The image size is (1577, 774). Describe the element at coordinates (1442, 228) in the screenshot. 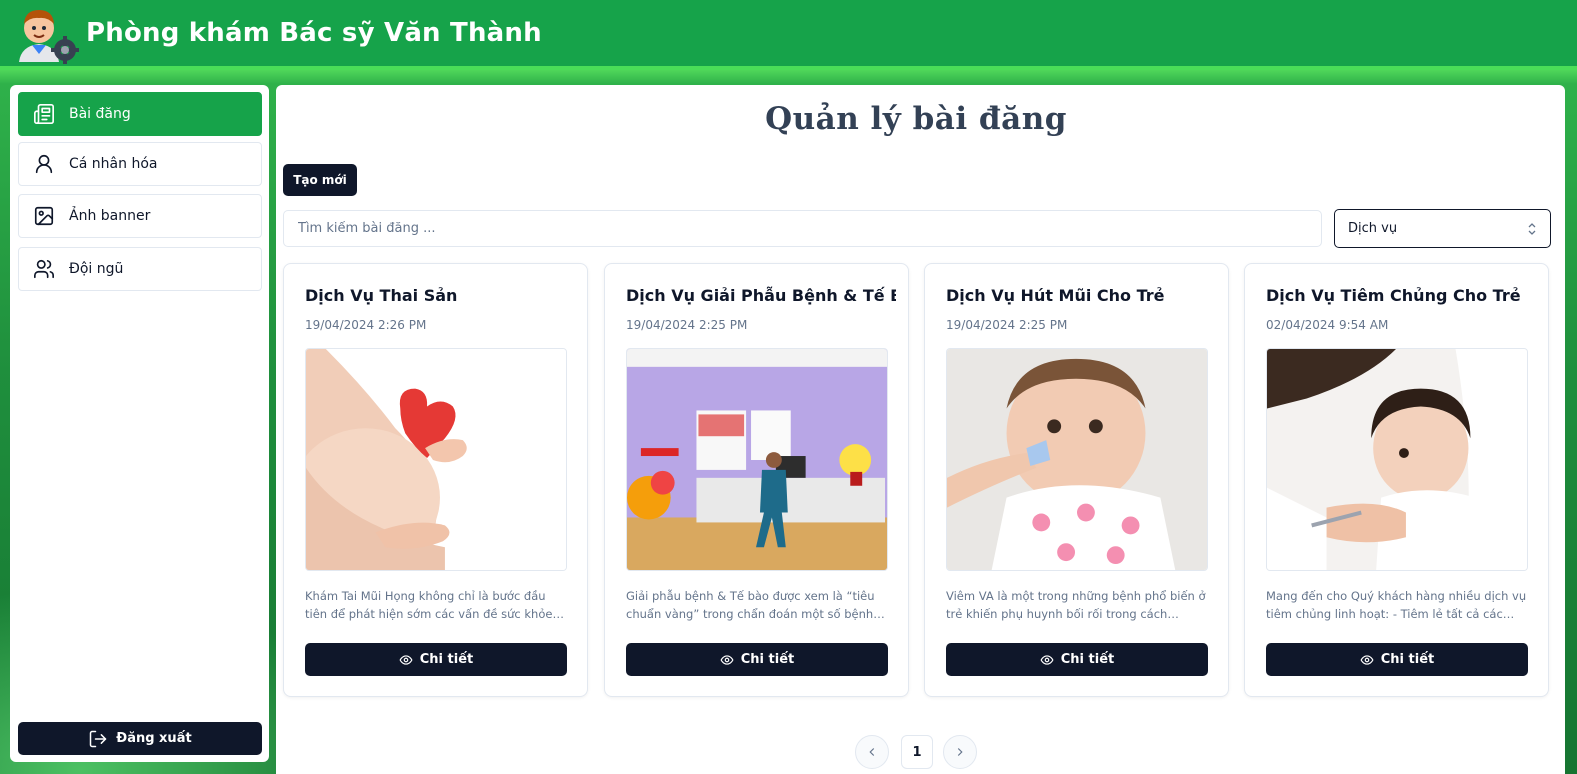

I see `category-select: Dịch vụ` at that location.